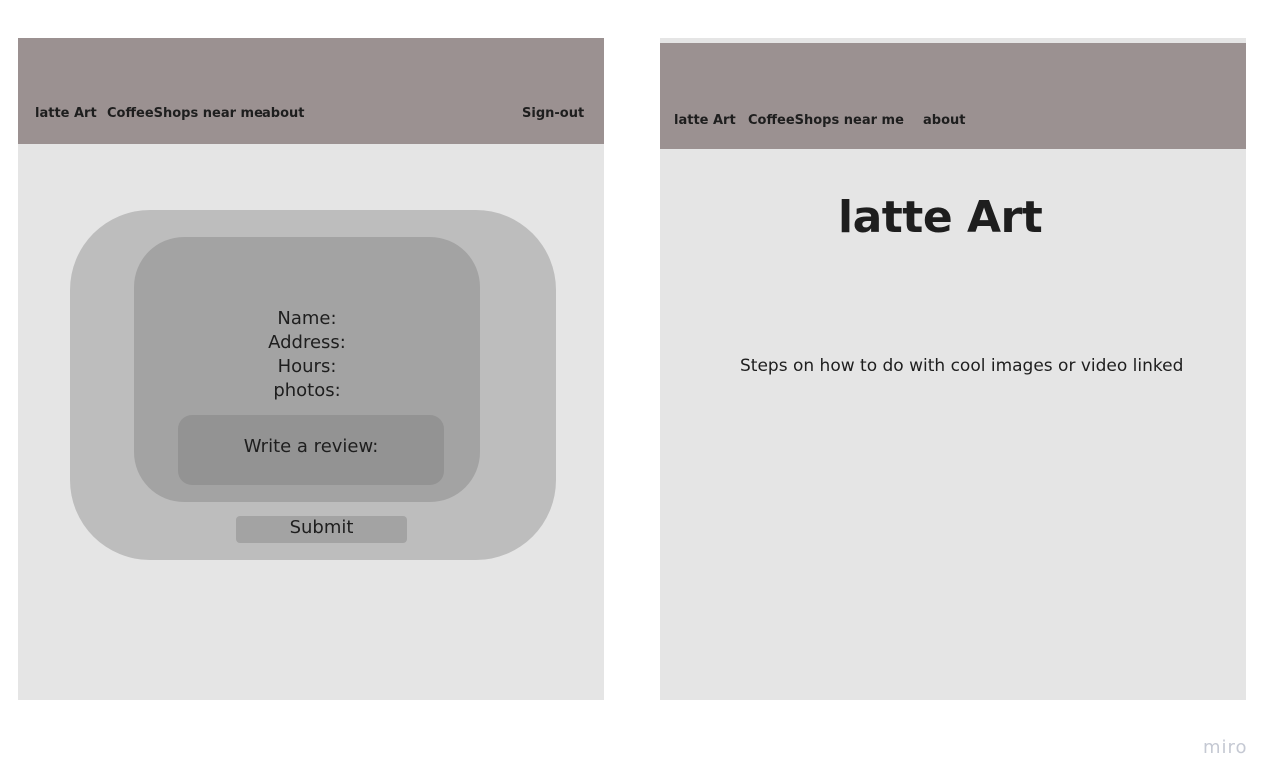 The image size is (1274, 784). What do you see at coordinates (940, 217) in the screenshot?
I see `page-title: latte Art` at bounding box center [940, 217].